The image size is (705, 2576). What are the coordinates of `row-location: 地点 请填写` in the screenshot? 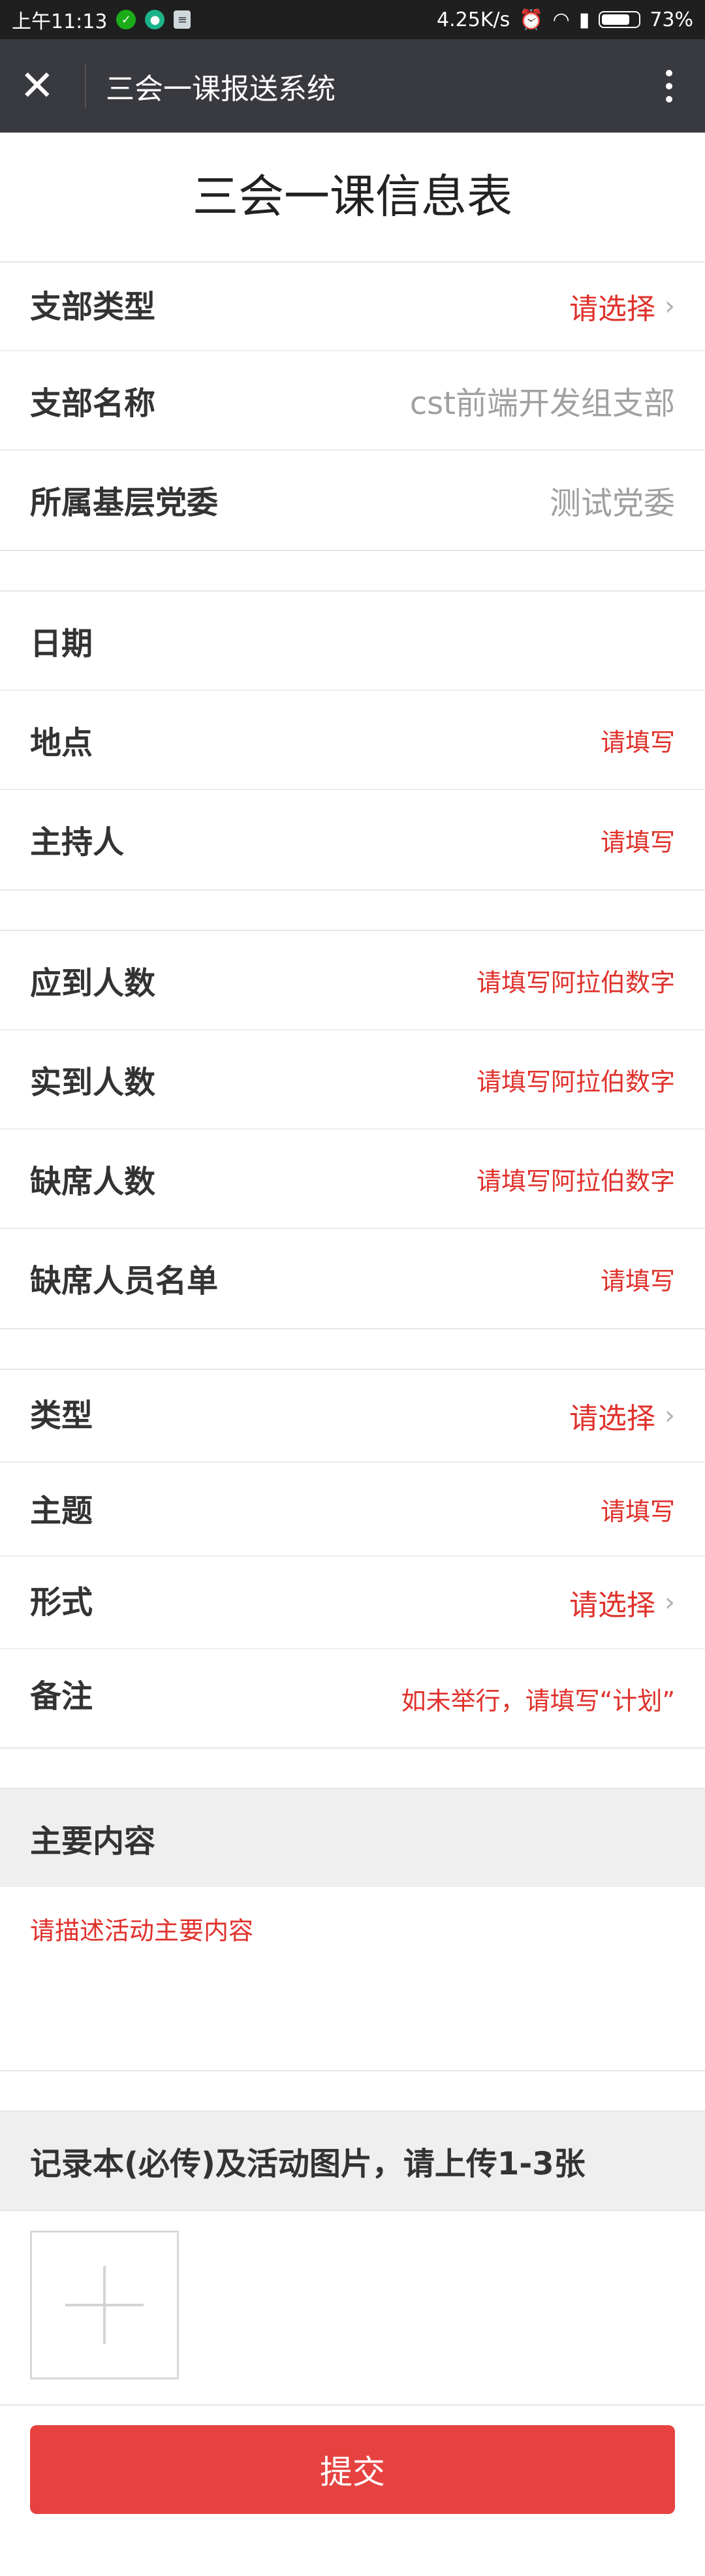 It's located at (352, 741).